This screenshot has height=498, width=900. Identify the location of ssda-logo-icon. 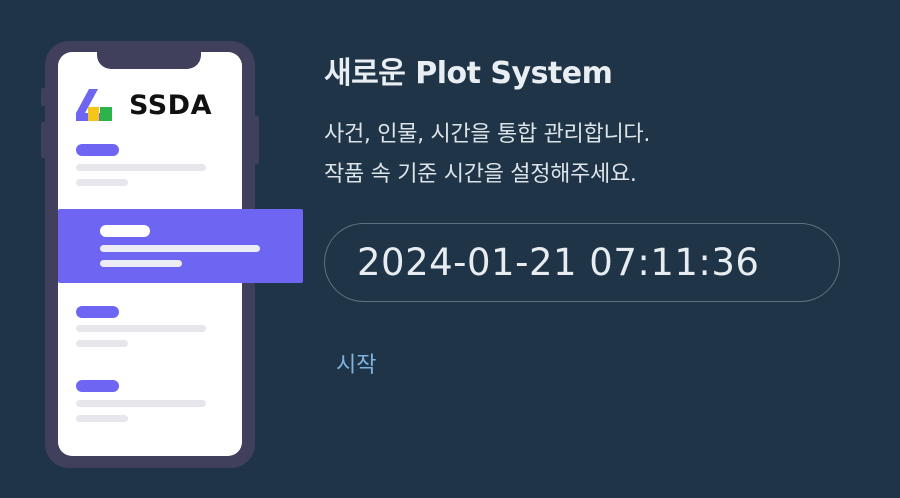
(96, 107).